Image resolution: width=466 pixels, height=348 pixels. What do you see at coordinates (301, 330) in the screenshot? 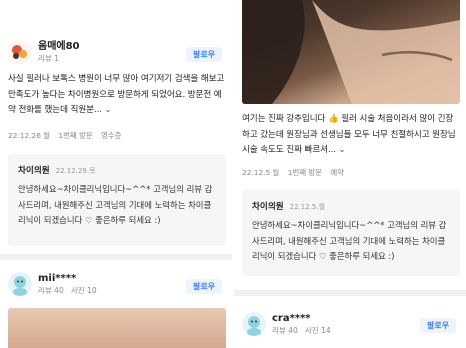
I see `reviewer-stats: 리뷰 40 사진 14` at bounding box center [301, 330].